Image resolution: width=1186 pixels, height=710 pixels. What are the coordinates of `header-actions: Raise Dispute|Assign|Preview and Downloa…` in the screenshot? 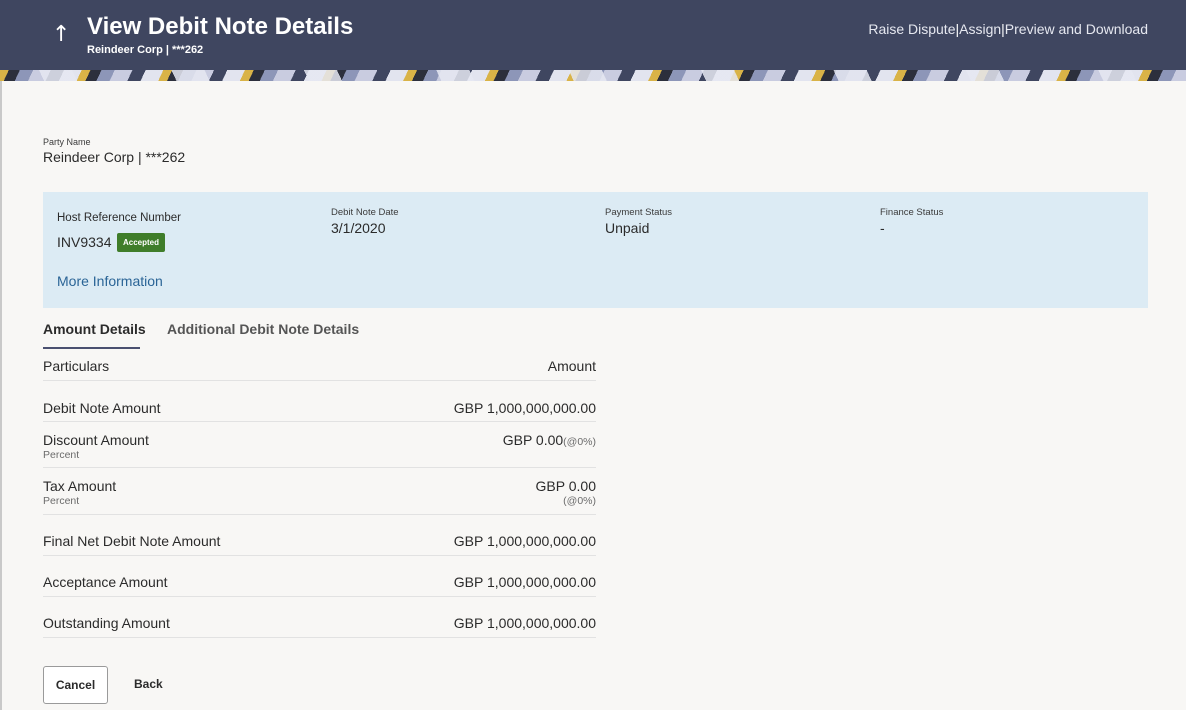 It's located at (1008, 29).